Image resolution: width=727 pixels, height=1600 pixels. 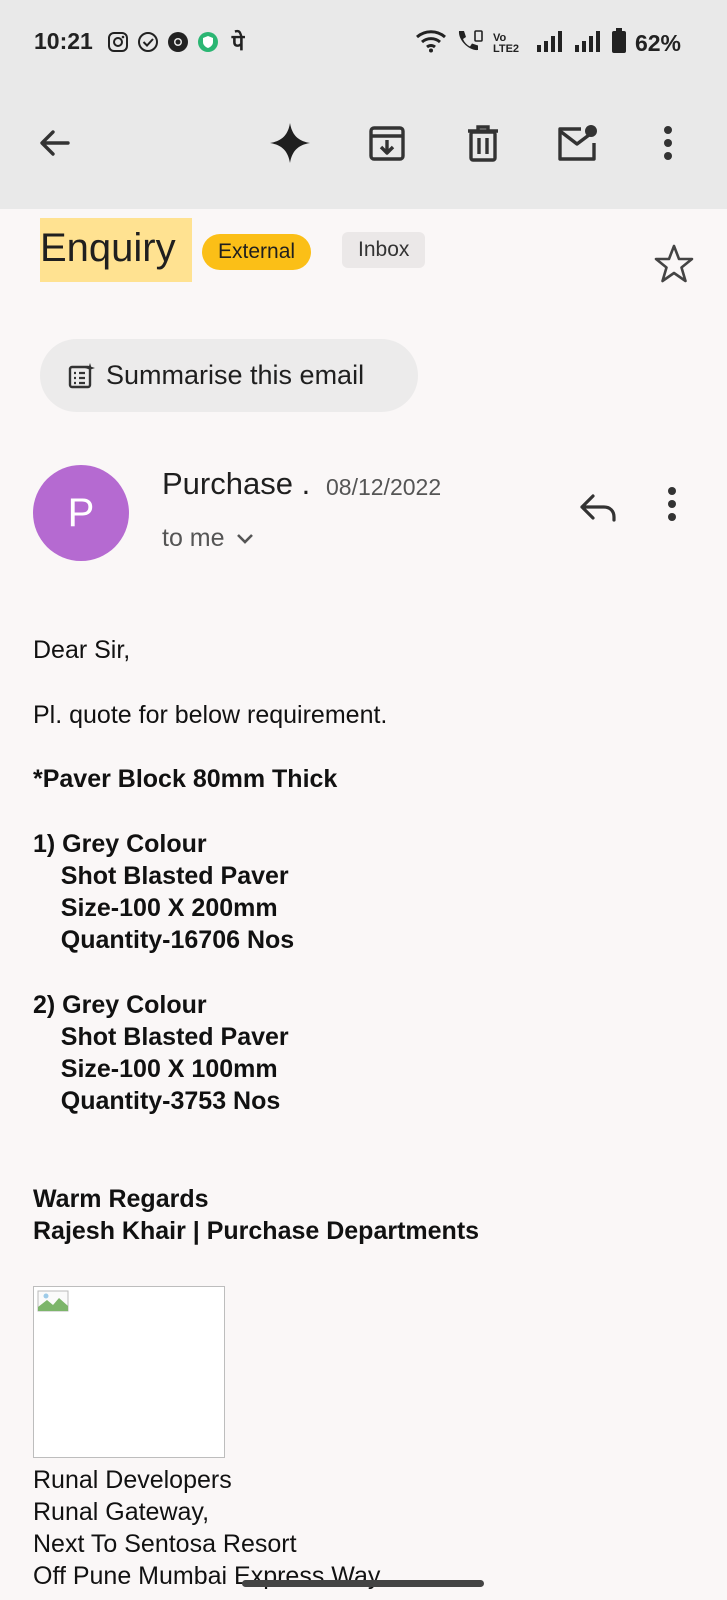 I want to click on item1-type: Shot Blasted Paver, so click(x=161, y=876).